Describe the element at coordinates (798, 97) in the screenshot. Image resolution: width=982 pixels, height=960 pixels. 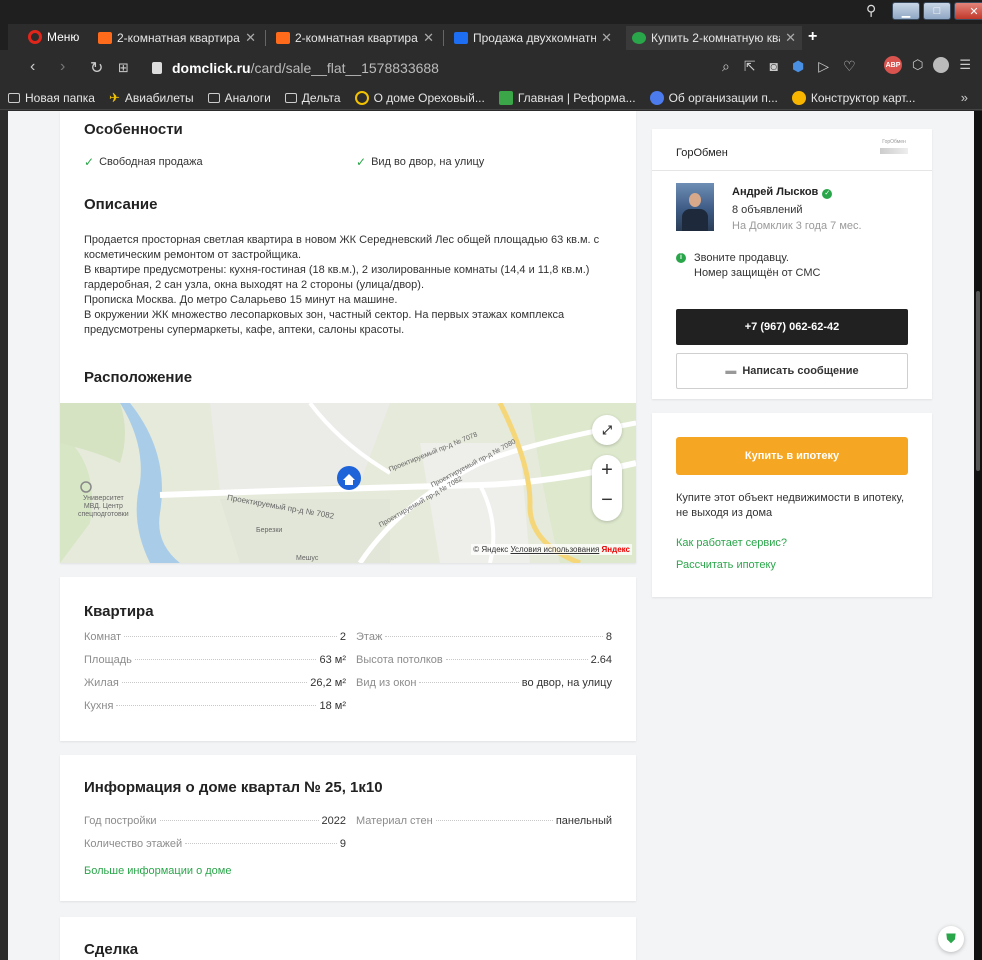
I see `map-pin-icon` at that location.